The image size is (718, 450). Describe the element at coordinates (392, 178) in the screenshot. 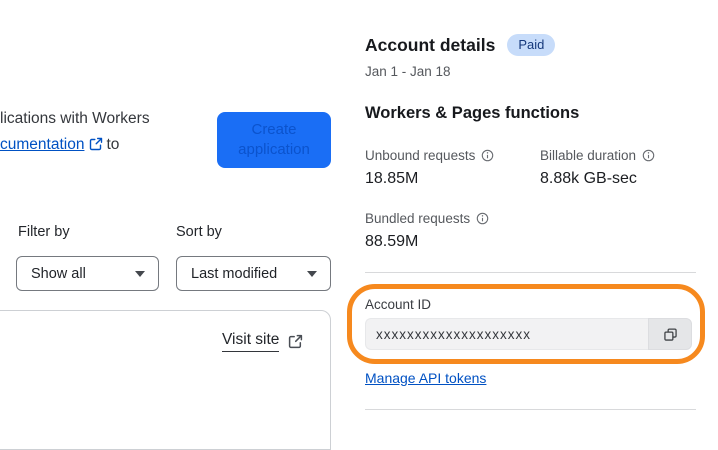

I see `metric-value: 18.85M` at that location.